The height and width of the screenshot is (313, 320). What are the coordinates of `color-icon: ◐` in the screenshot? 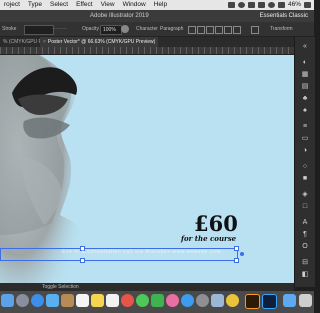 It's located at (305, 63).